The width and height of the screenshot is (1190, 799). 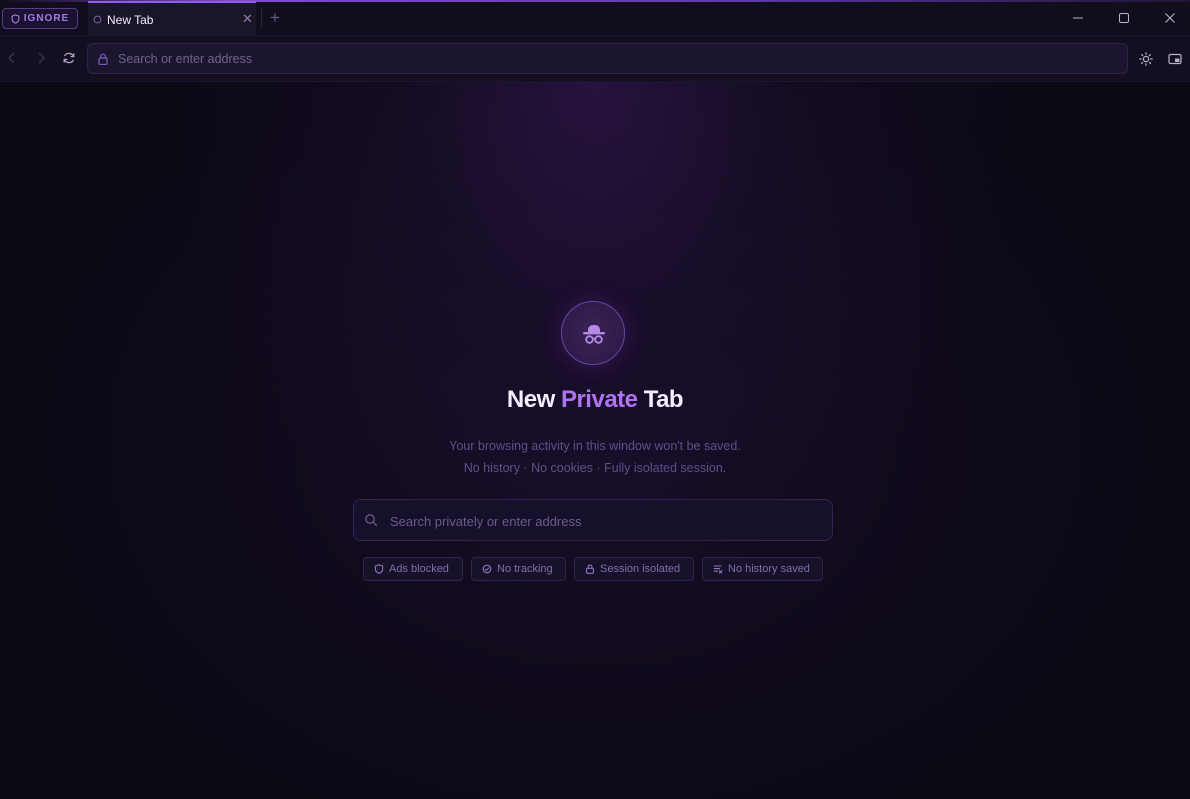 I want to click on close-icon, so click(x=1170, y=17).